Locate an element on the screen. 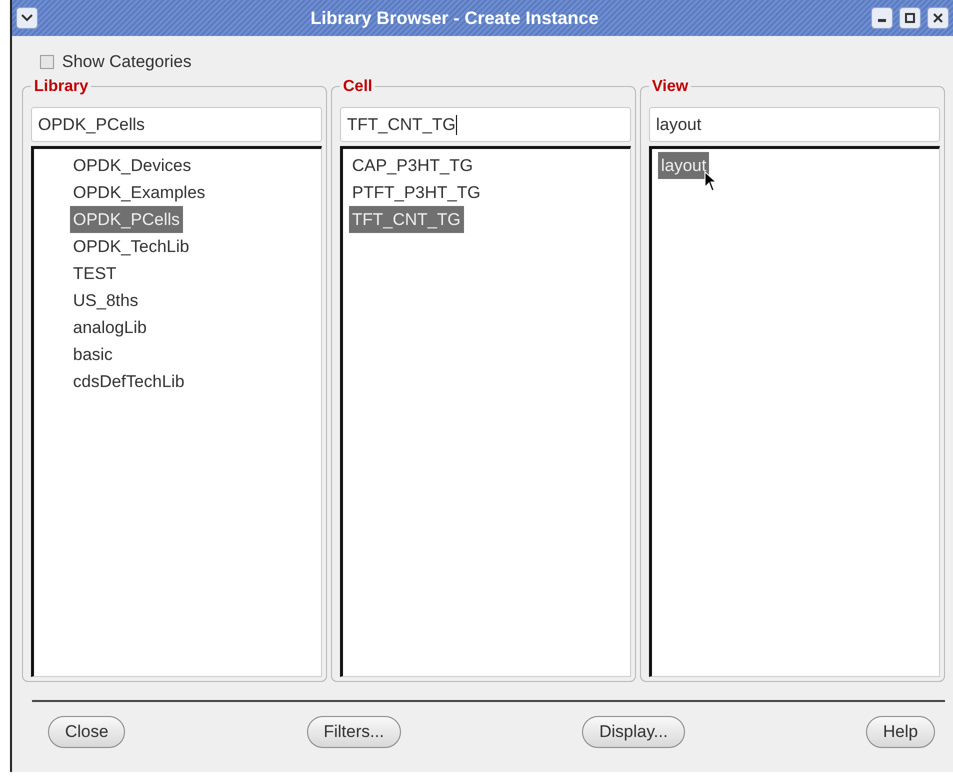 This screenshot has height=779, width=953. list-item: analogLib is located at coordinates (110, 327).